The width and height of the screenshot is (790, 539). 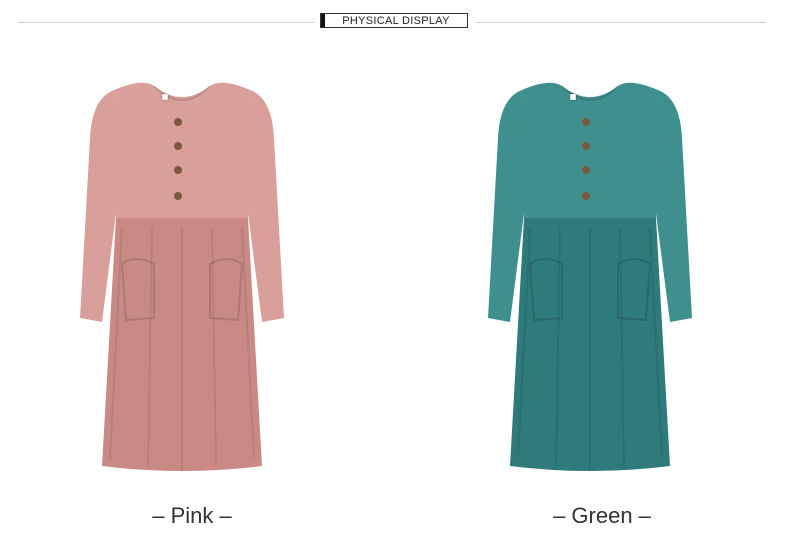 I want to click on title-accent-bar, so click(x=323, y=20).